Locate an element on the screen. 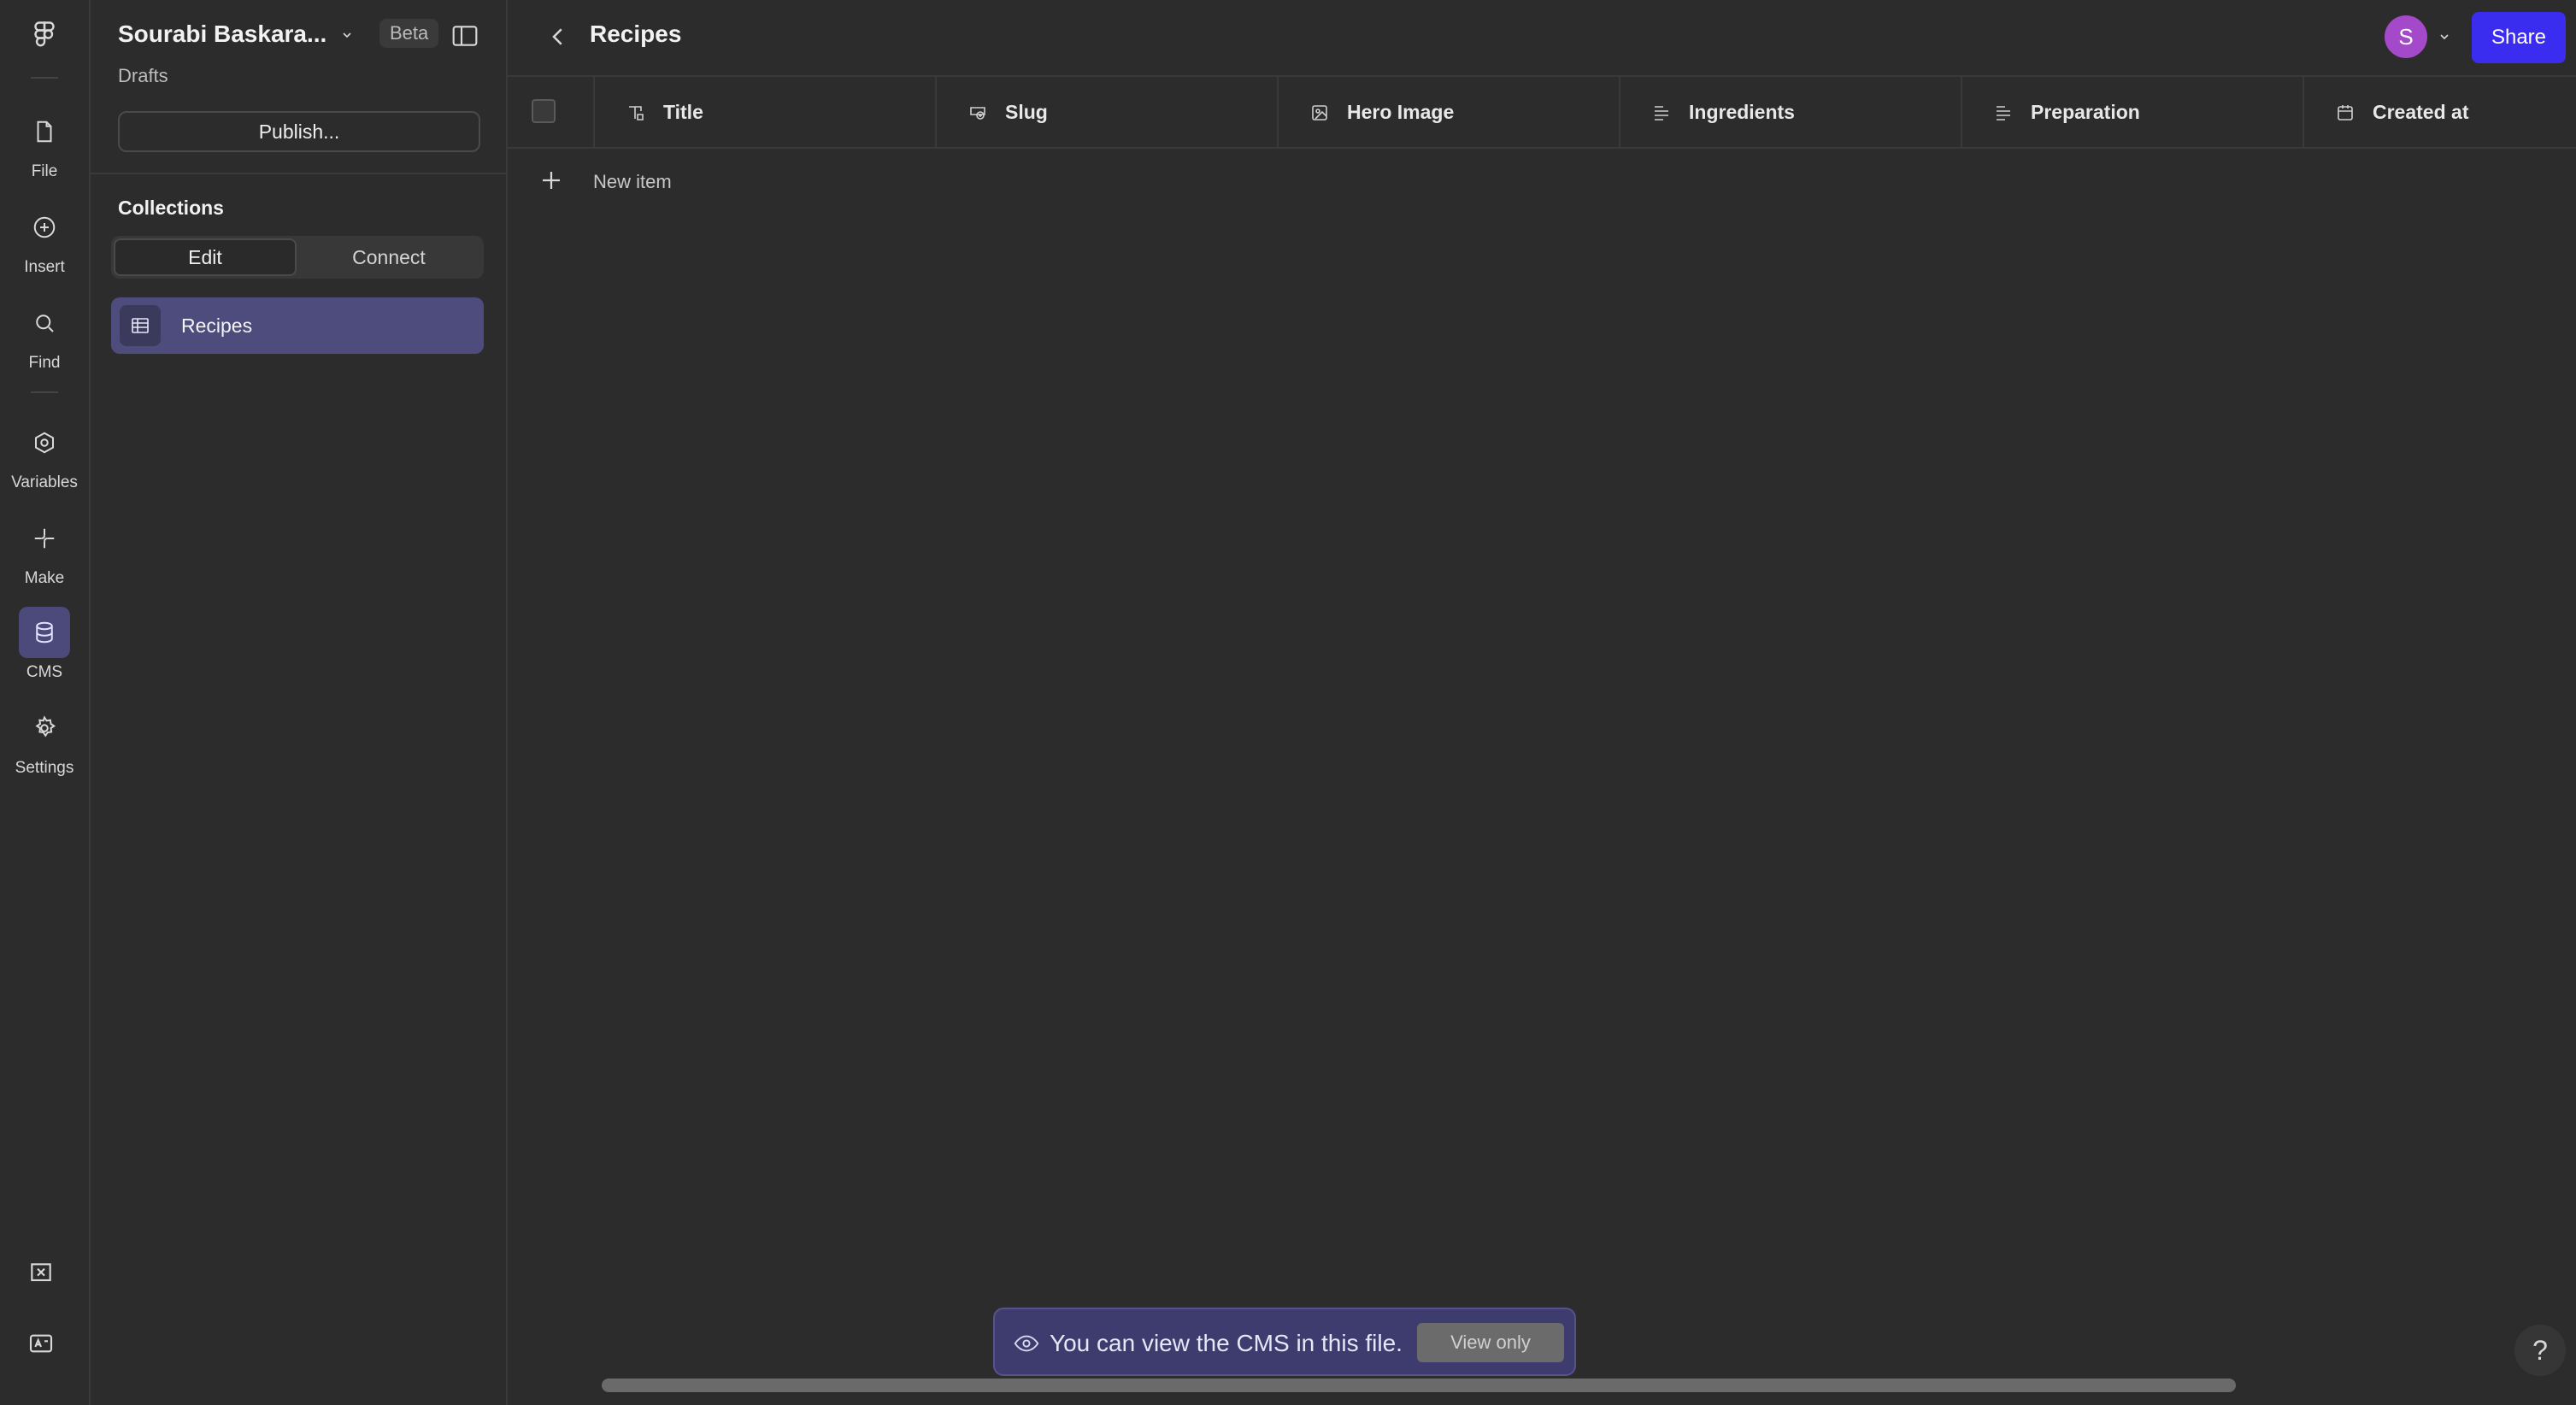  column-header-ingredients: Ingredients is located at coordinates (1790, 112).